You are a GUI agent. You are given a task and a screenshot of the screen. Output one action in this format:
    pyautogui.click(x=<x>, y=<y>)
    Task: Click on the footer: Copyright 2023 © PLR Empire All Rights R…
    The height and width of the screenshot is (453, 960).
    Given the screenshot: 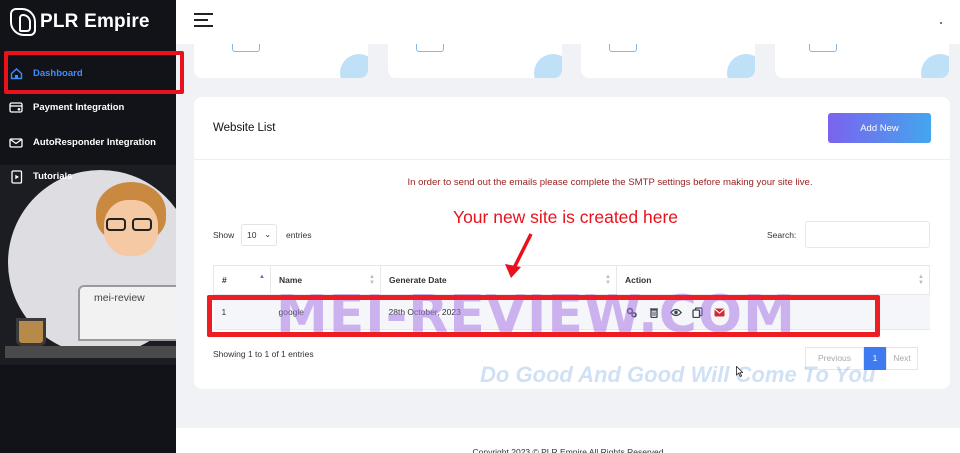 What is the action you would take?
    pyautogui.click(x=568, y=440)
    